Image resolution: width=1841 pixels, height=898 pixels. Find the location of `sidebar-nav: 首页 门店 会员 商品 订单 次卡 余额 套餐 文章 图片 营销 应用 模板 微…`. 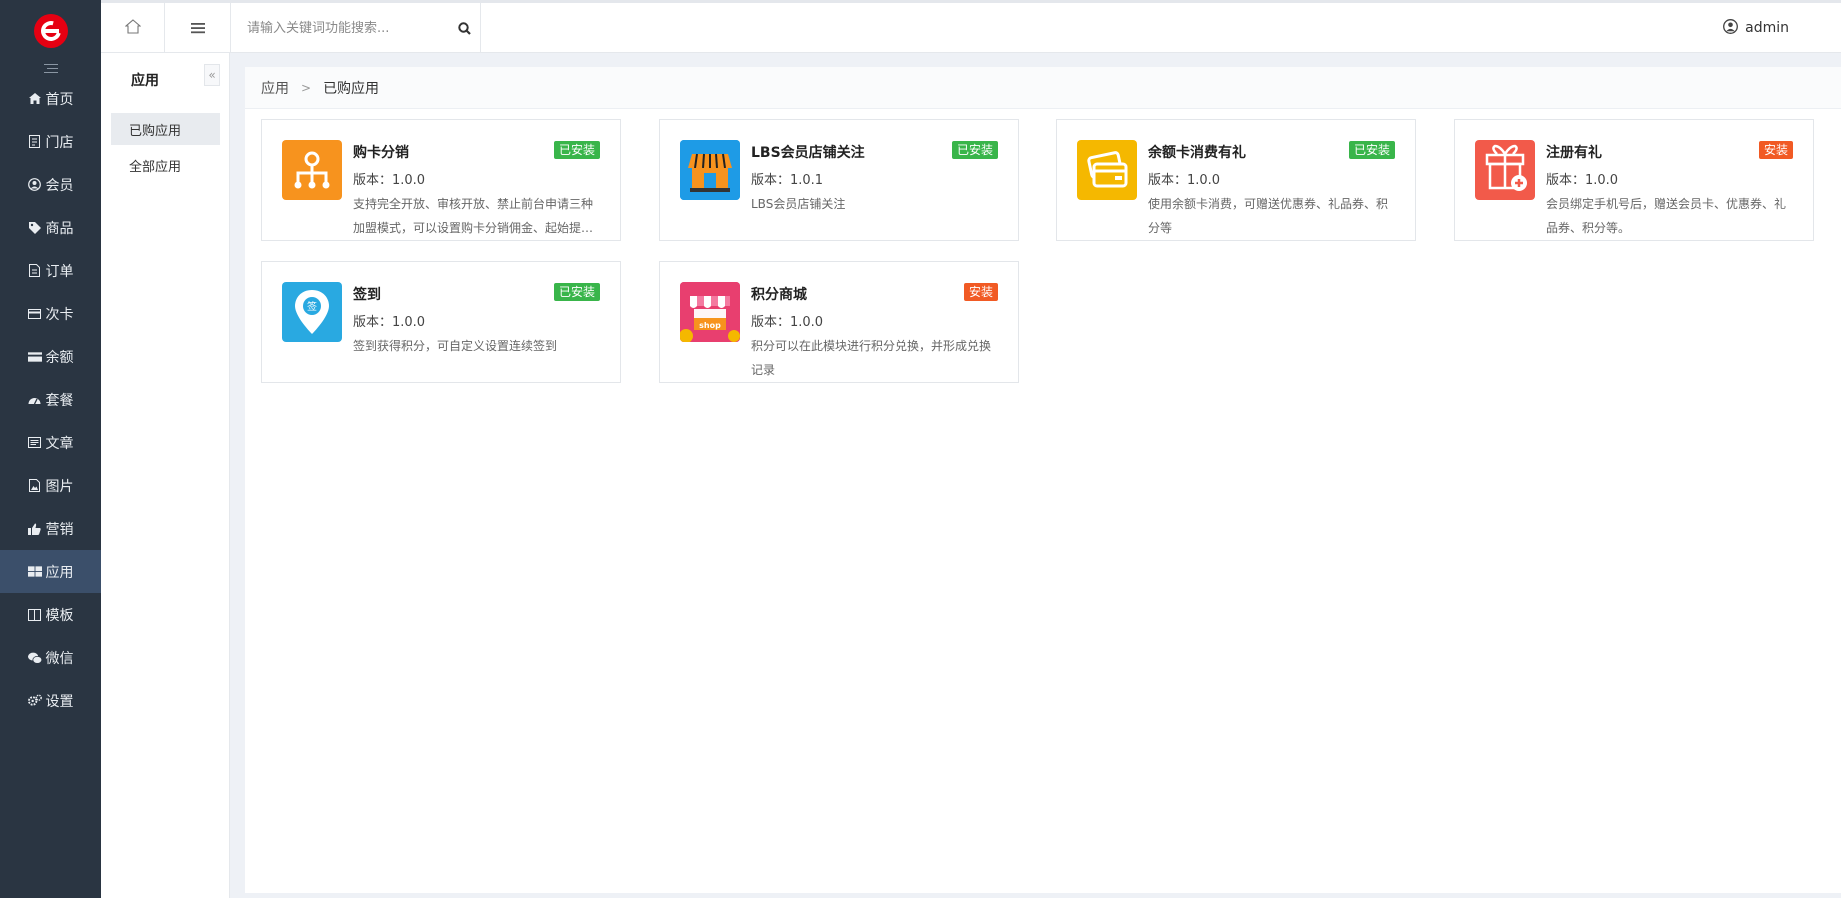

sidebar-nav: 首页 门店 会员 商品 订单 次卡 余额 套餐 文章 图片 营销 应用 模板 微… is located at coordinates (50, 399).